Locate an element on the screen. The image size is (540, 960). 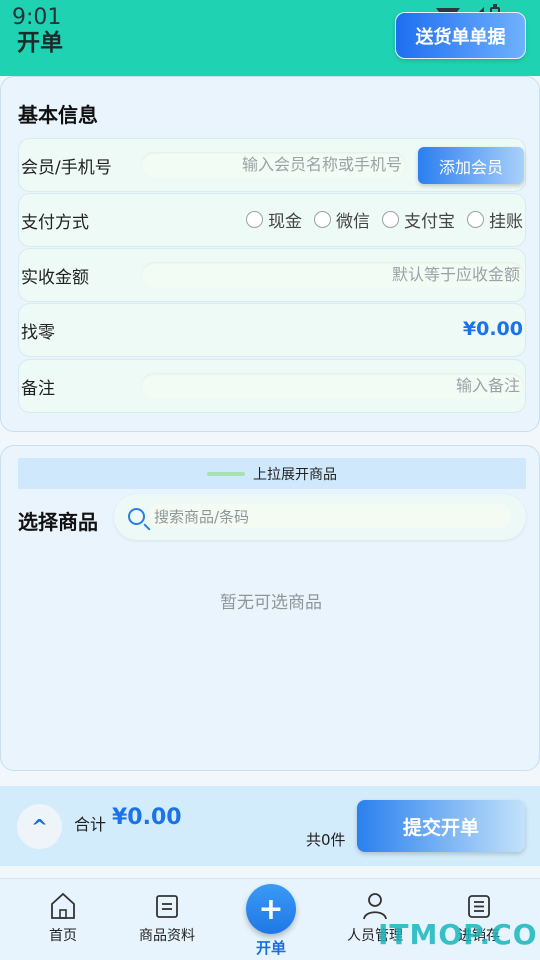
expand-cart-button: ^ is located at coordinates (39, 826).